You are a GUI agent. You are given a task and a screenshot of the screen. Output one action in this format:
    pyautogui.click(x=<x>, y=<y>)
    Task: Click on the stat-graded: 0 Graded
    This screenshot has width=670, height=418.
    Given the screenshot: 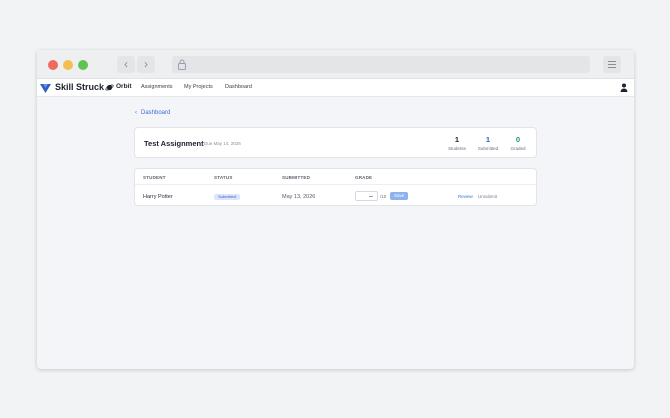 What is the action you would take?
    pyautogui.click(x=518, y=143)
    